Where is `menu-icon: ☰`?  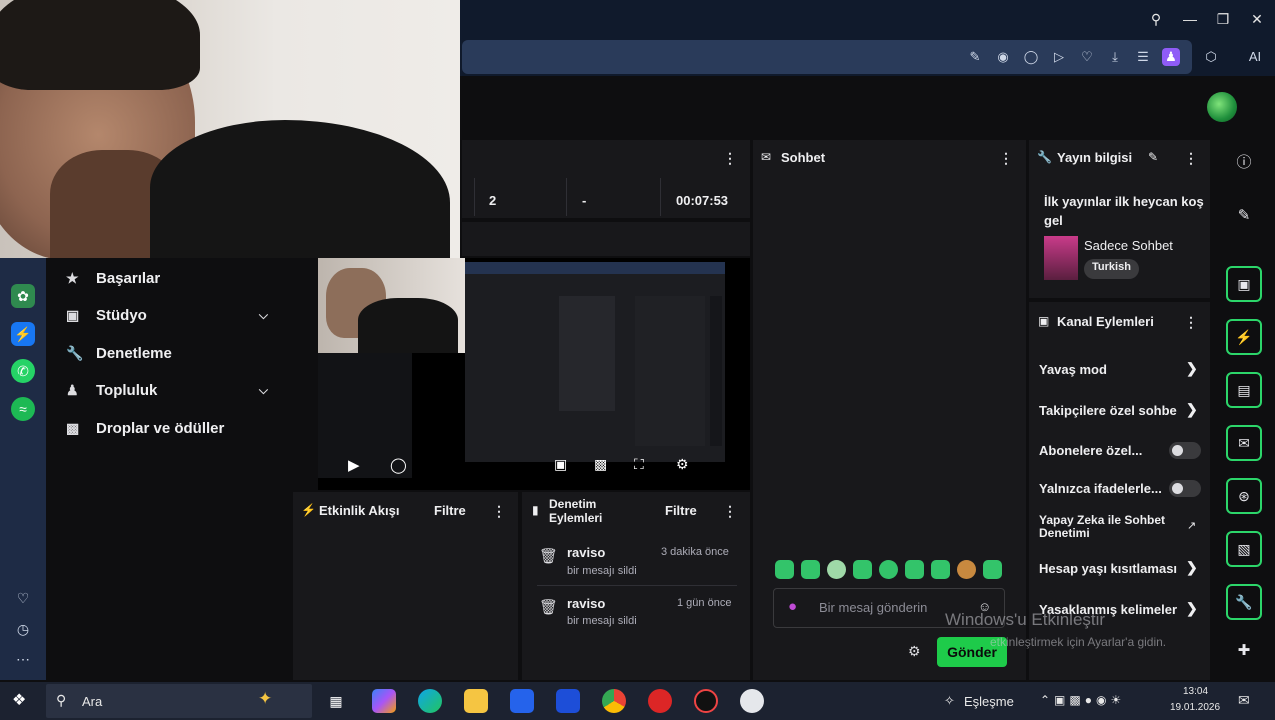 menu-icon: ☰ is located at coordinates (1143, 57).